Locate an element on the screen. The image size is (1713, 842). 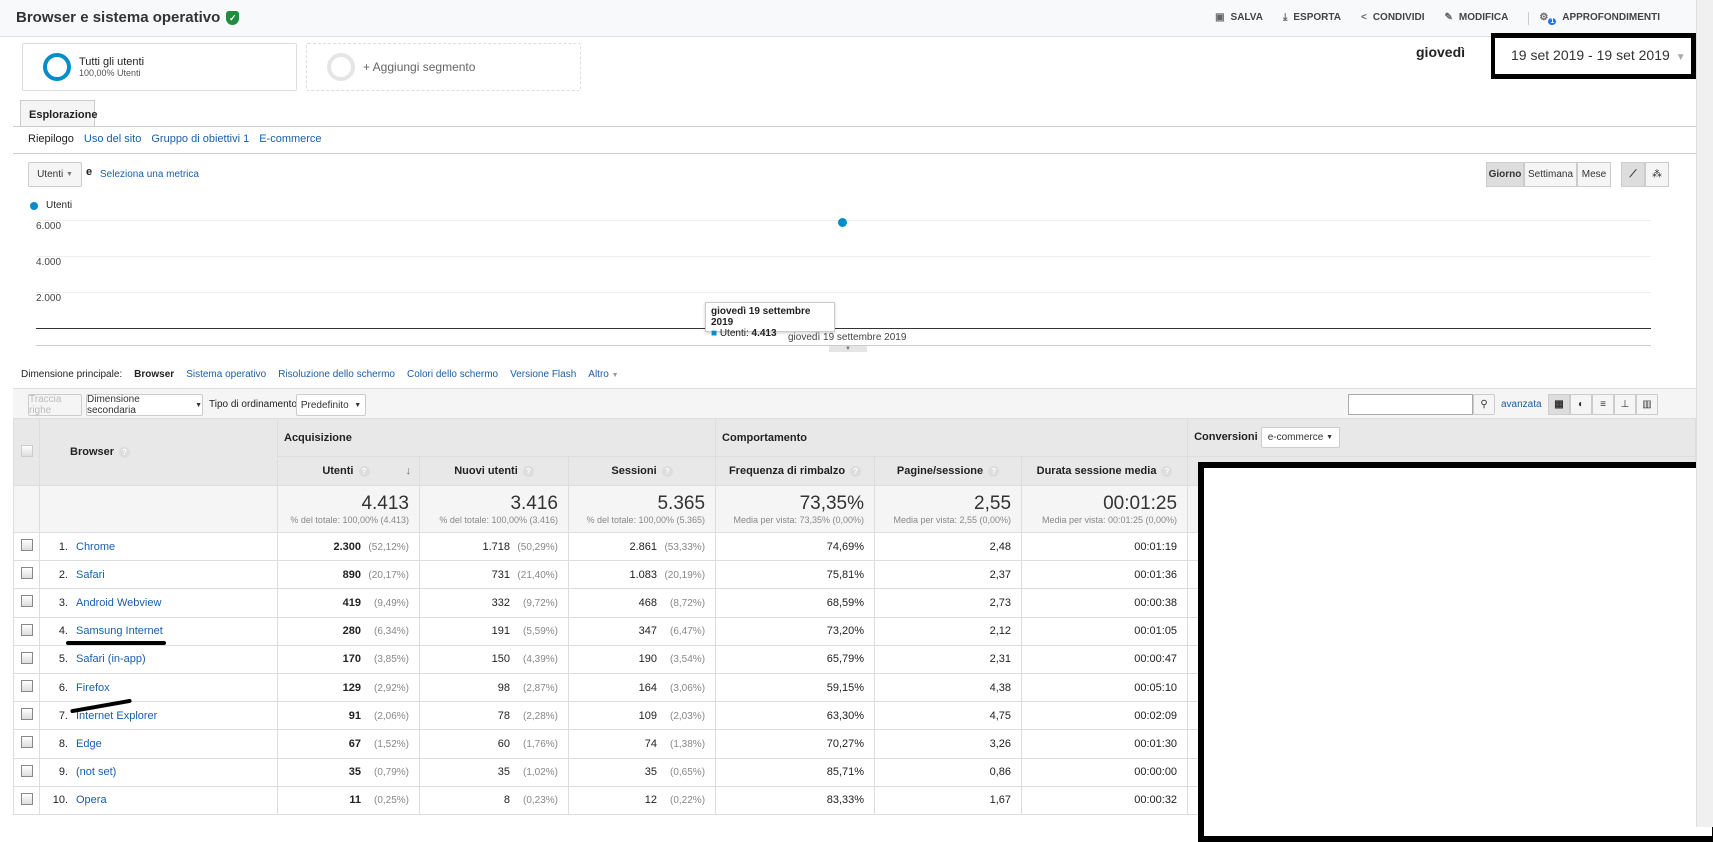
col-new-users: Nuovi utenti? is located at coordinates (494, 471).